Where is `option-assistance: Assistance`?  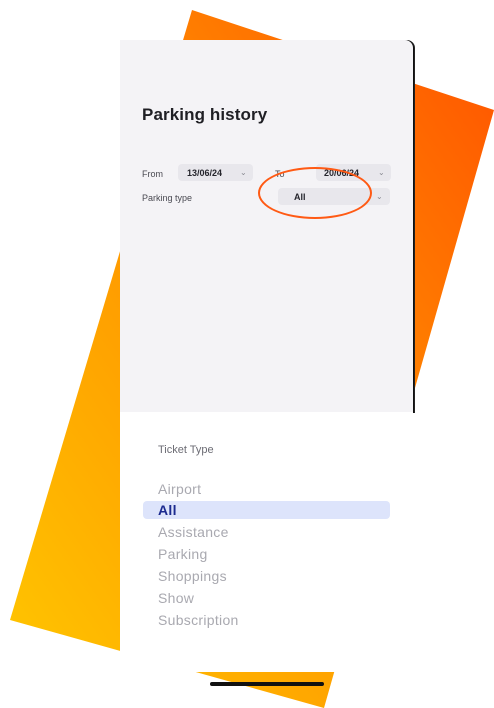 option-assistance: Assistance is located at coordinates (193, 532).